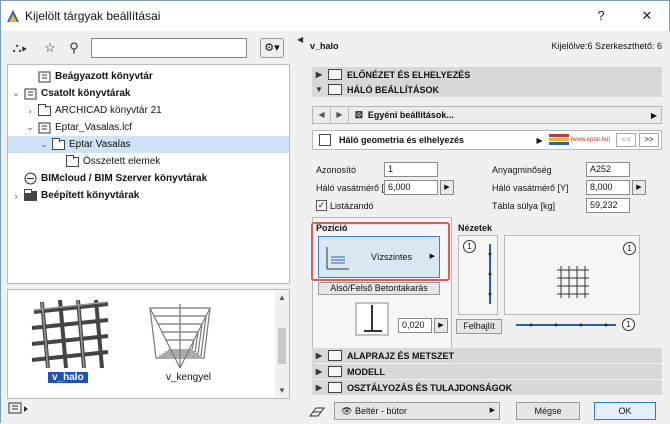 This screenshot has height=424, width=670. What do you see at coordinates (18, 408) in the screenshot?
I see `library-manager-icon` at bounding box center [18, 408].